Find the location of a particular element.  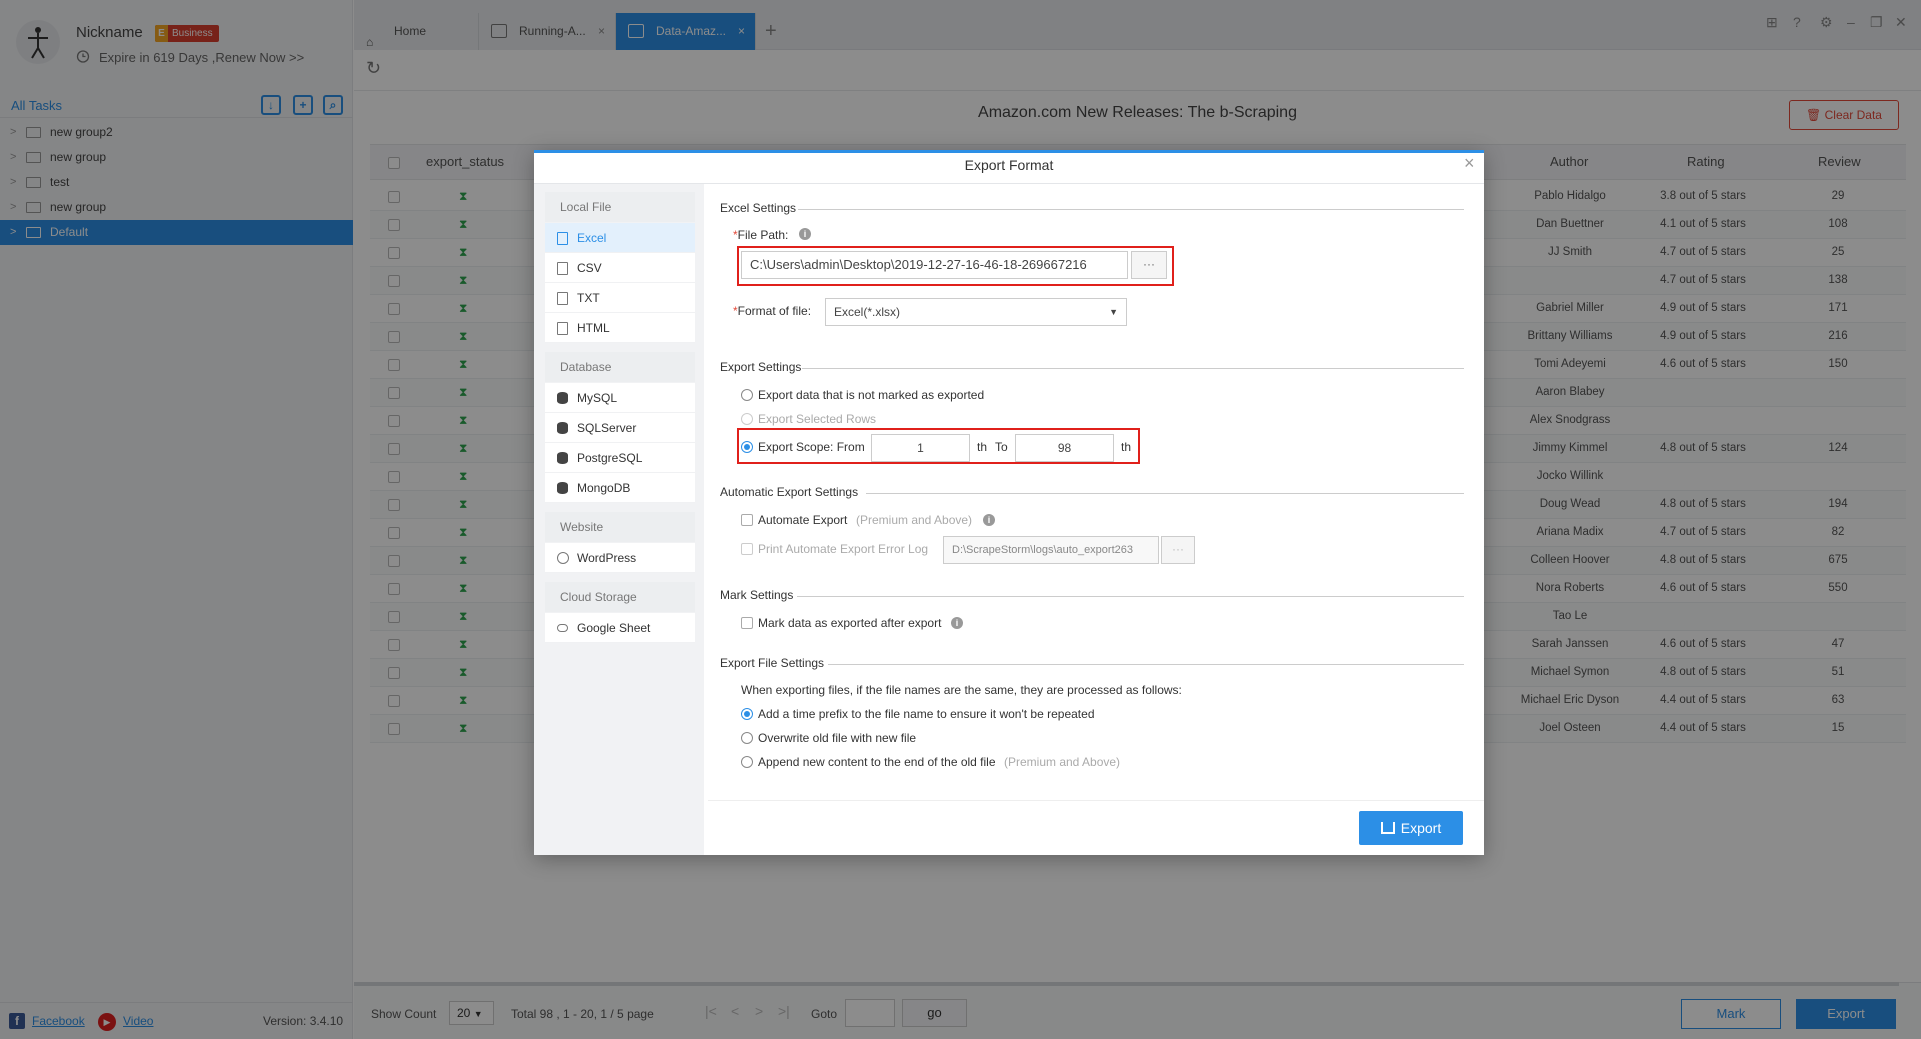

section-local-file: Local File is located at coordinates (620, 207).